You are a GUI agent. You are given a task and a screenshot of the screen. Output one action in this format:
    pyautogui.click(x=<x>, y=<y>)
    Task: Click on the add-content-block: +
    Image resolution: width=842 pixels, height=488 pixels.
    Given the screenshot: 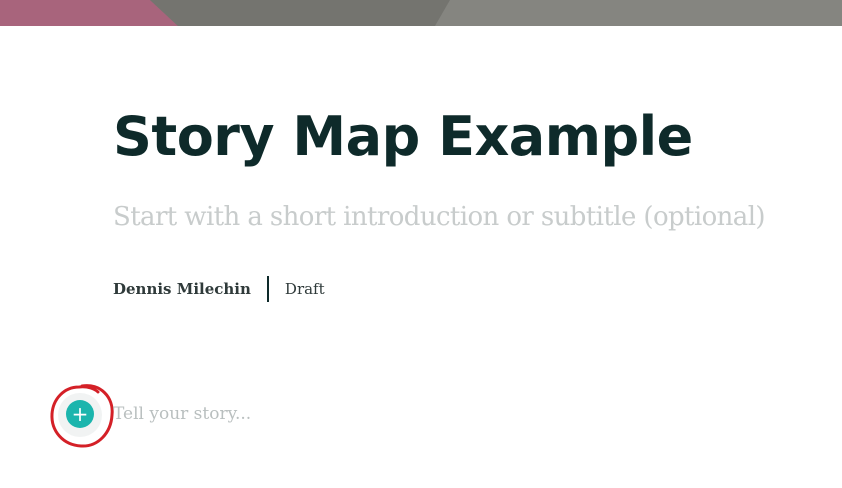 What is the action you would take?
    pyautogui.click(x=82, y=416)
    